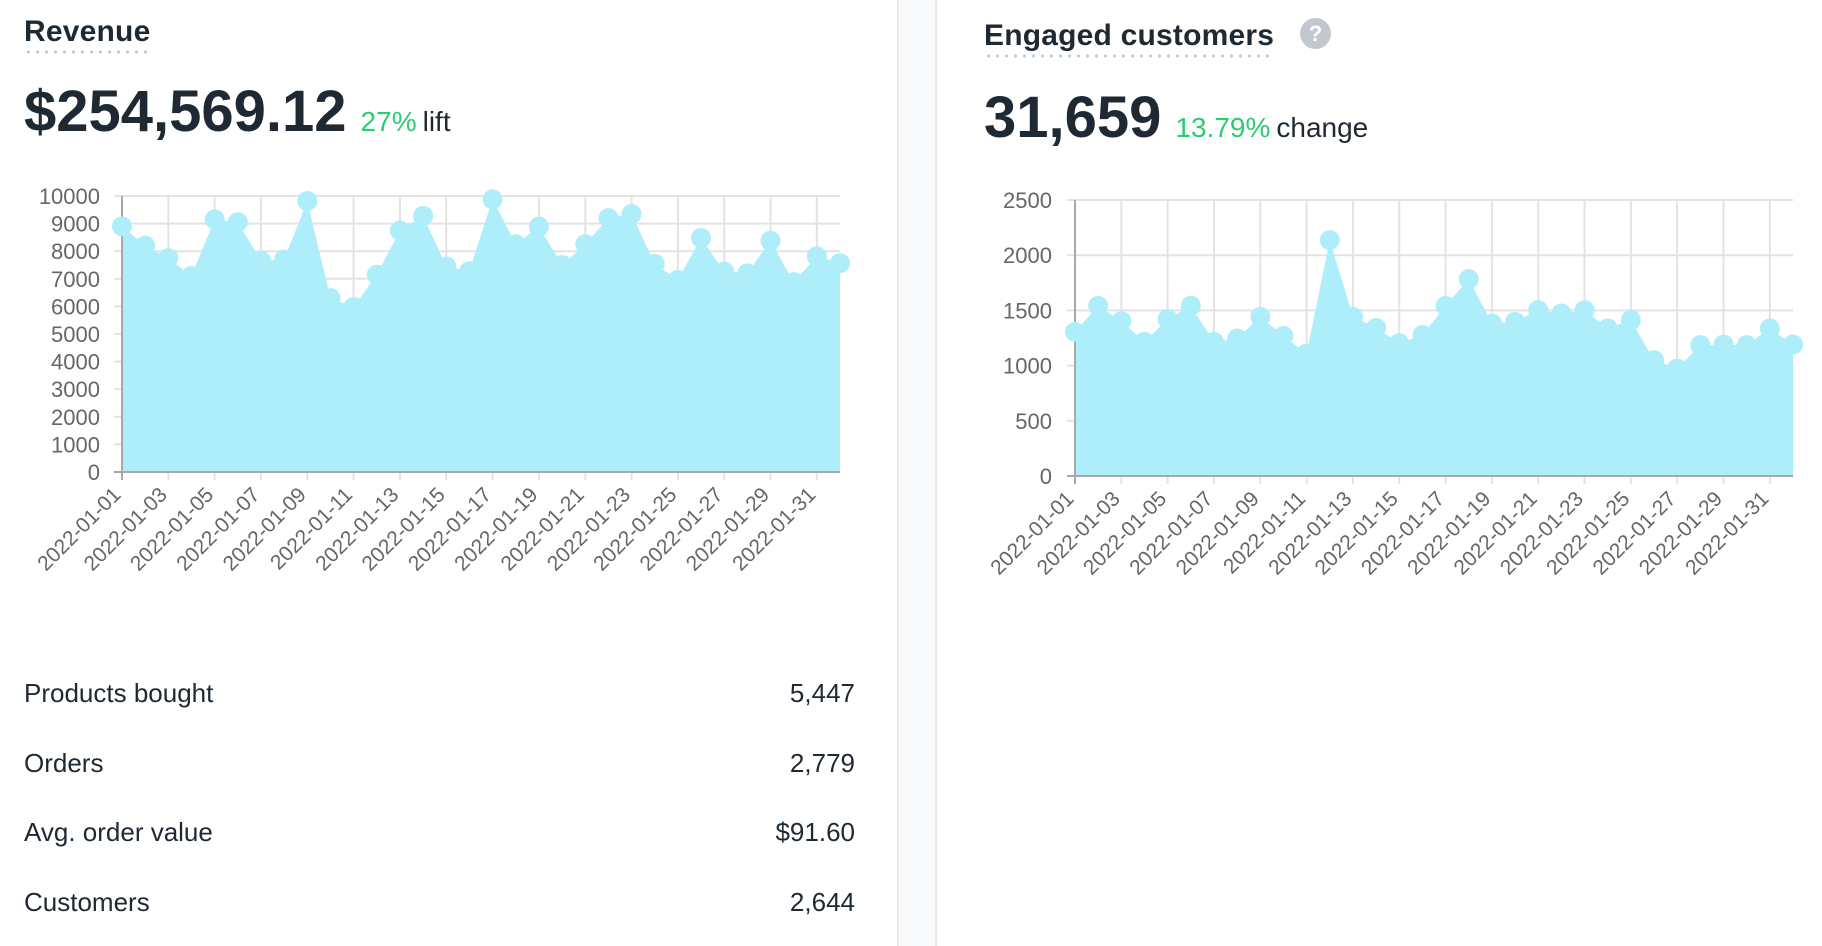 Image resolution: width=1822 pixels, height=946 pixels. Describe the element at coordinates (1027, 310) in the screenshot. I see `y-tick-label: 1500` at that location.